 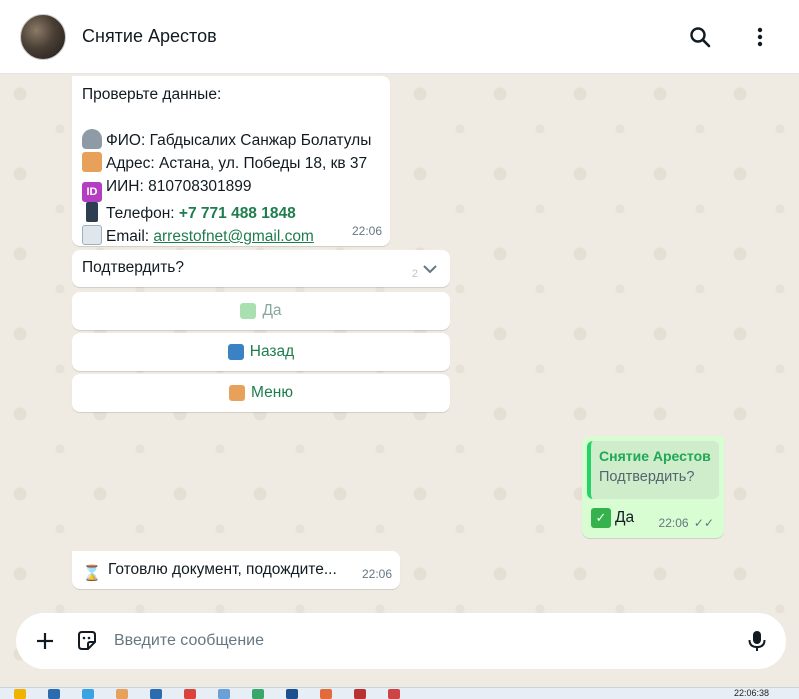 I want to click on quoted-message: Снятие Арестов Подтвердить?, so click(x=653, y=470).